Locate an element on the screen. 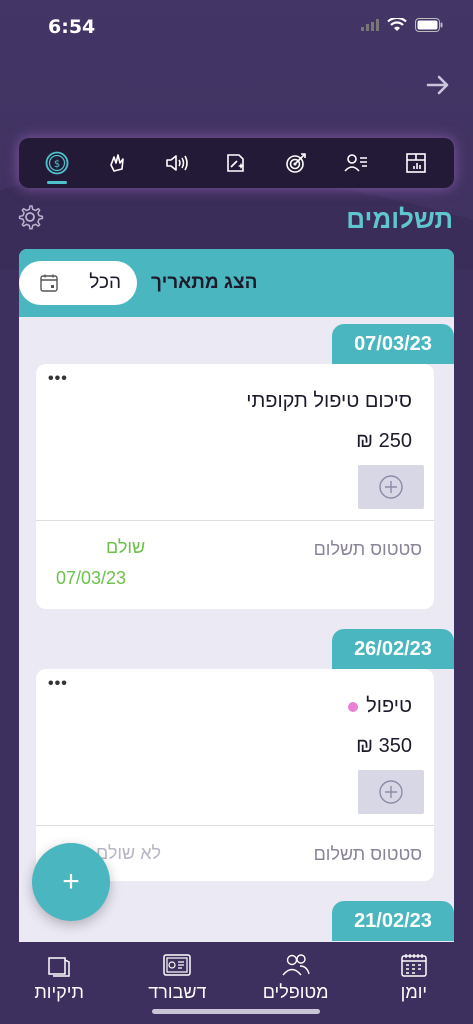  report-icon is located at coordinates (416, 163).